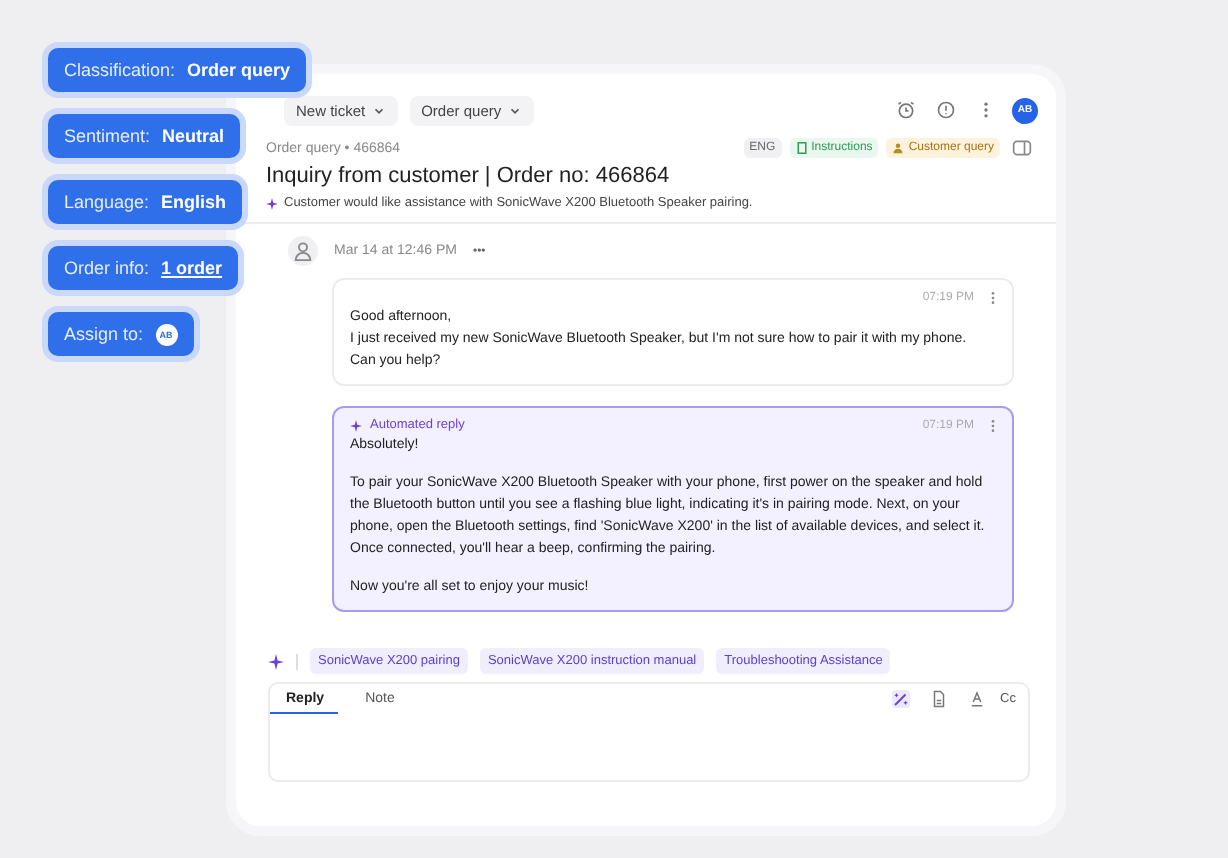 This screenshot has width=1228, height=858. I want to click on ai-tag-chip: Language: English, so click(145, 202).